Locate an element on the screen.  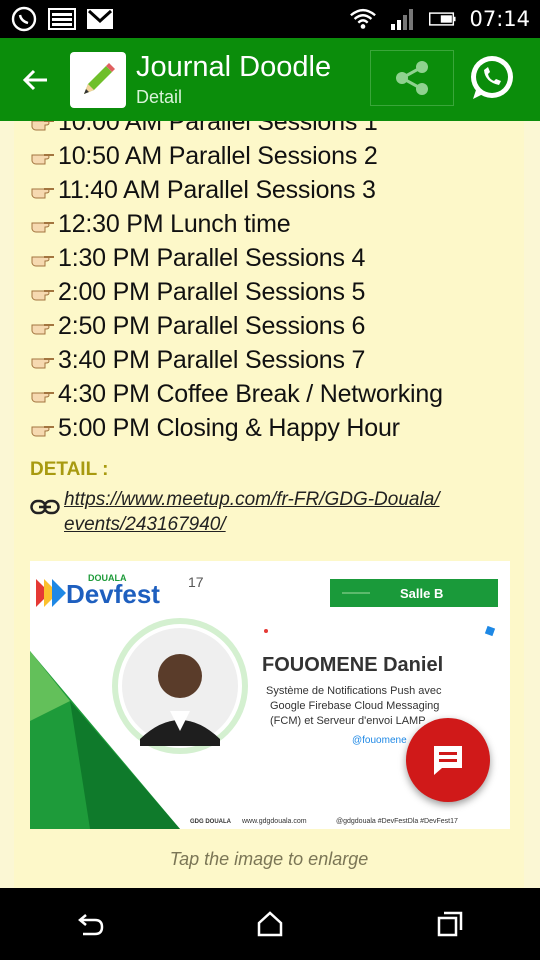
banner-speaker: FOUOMENE Daniel is located at coordinates (352, 665).